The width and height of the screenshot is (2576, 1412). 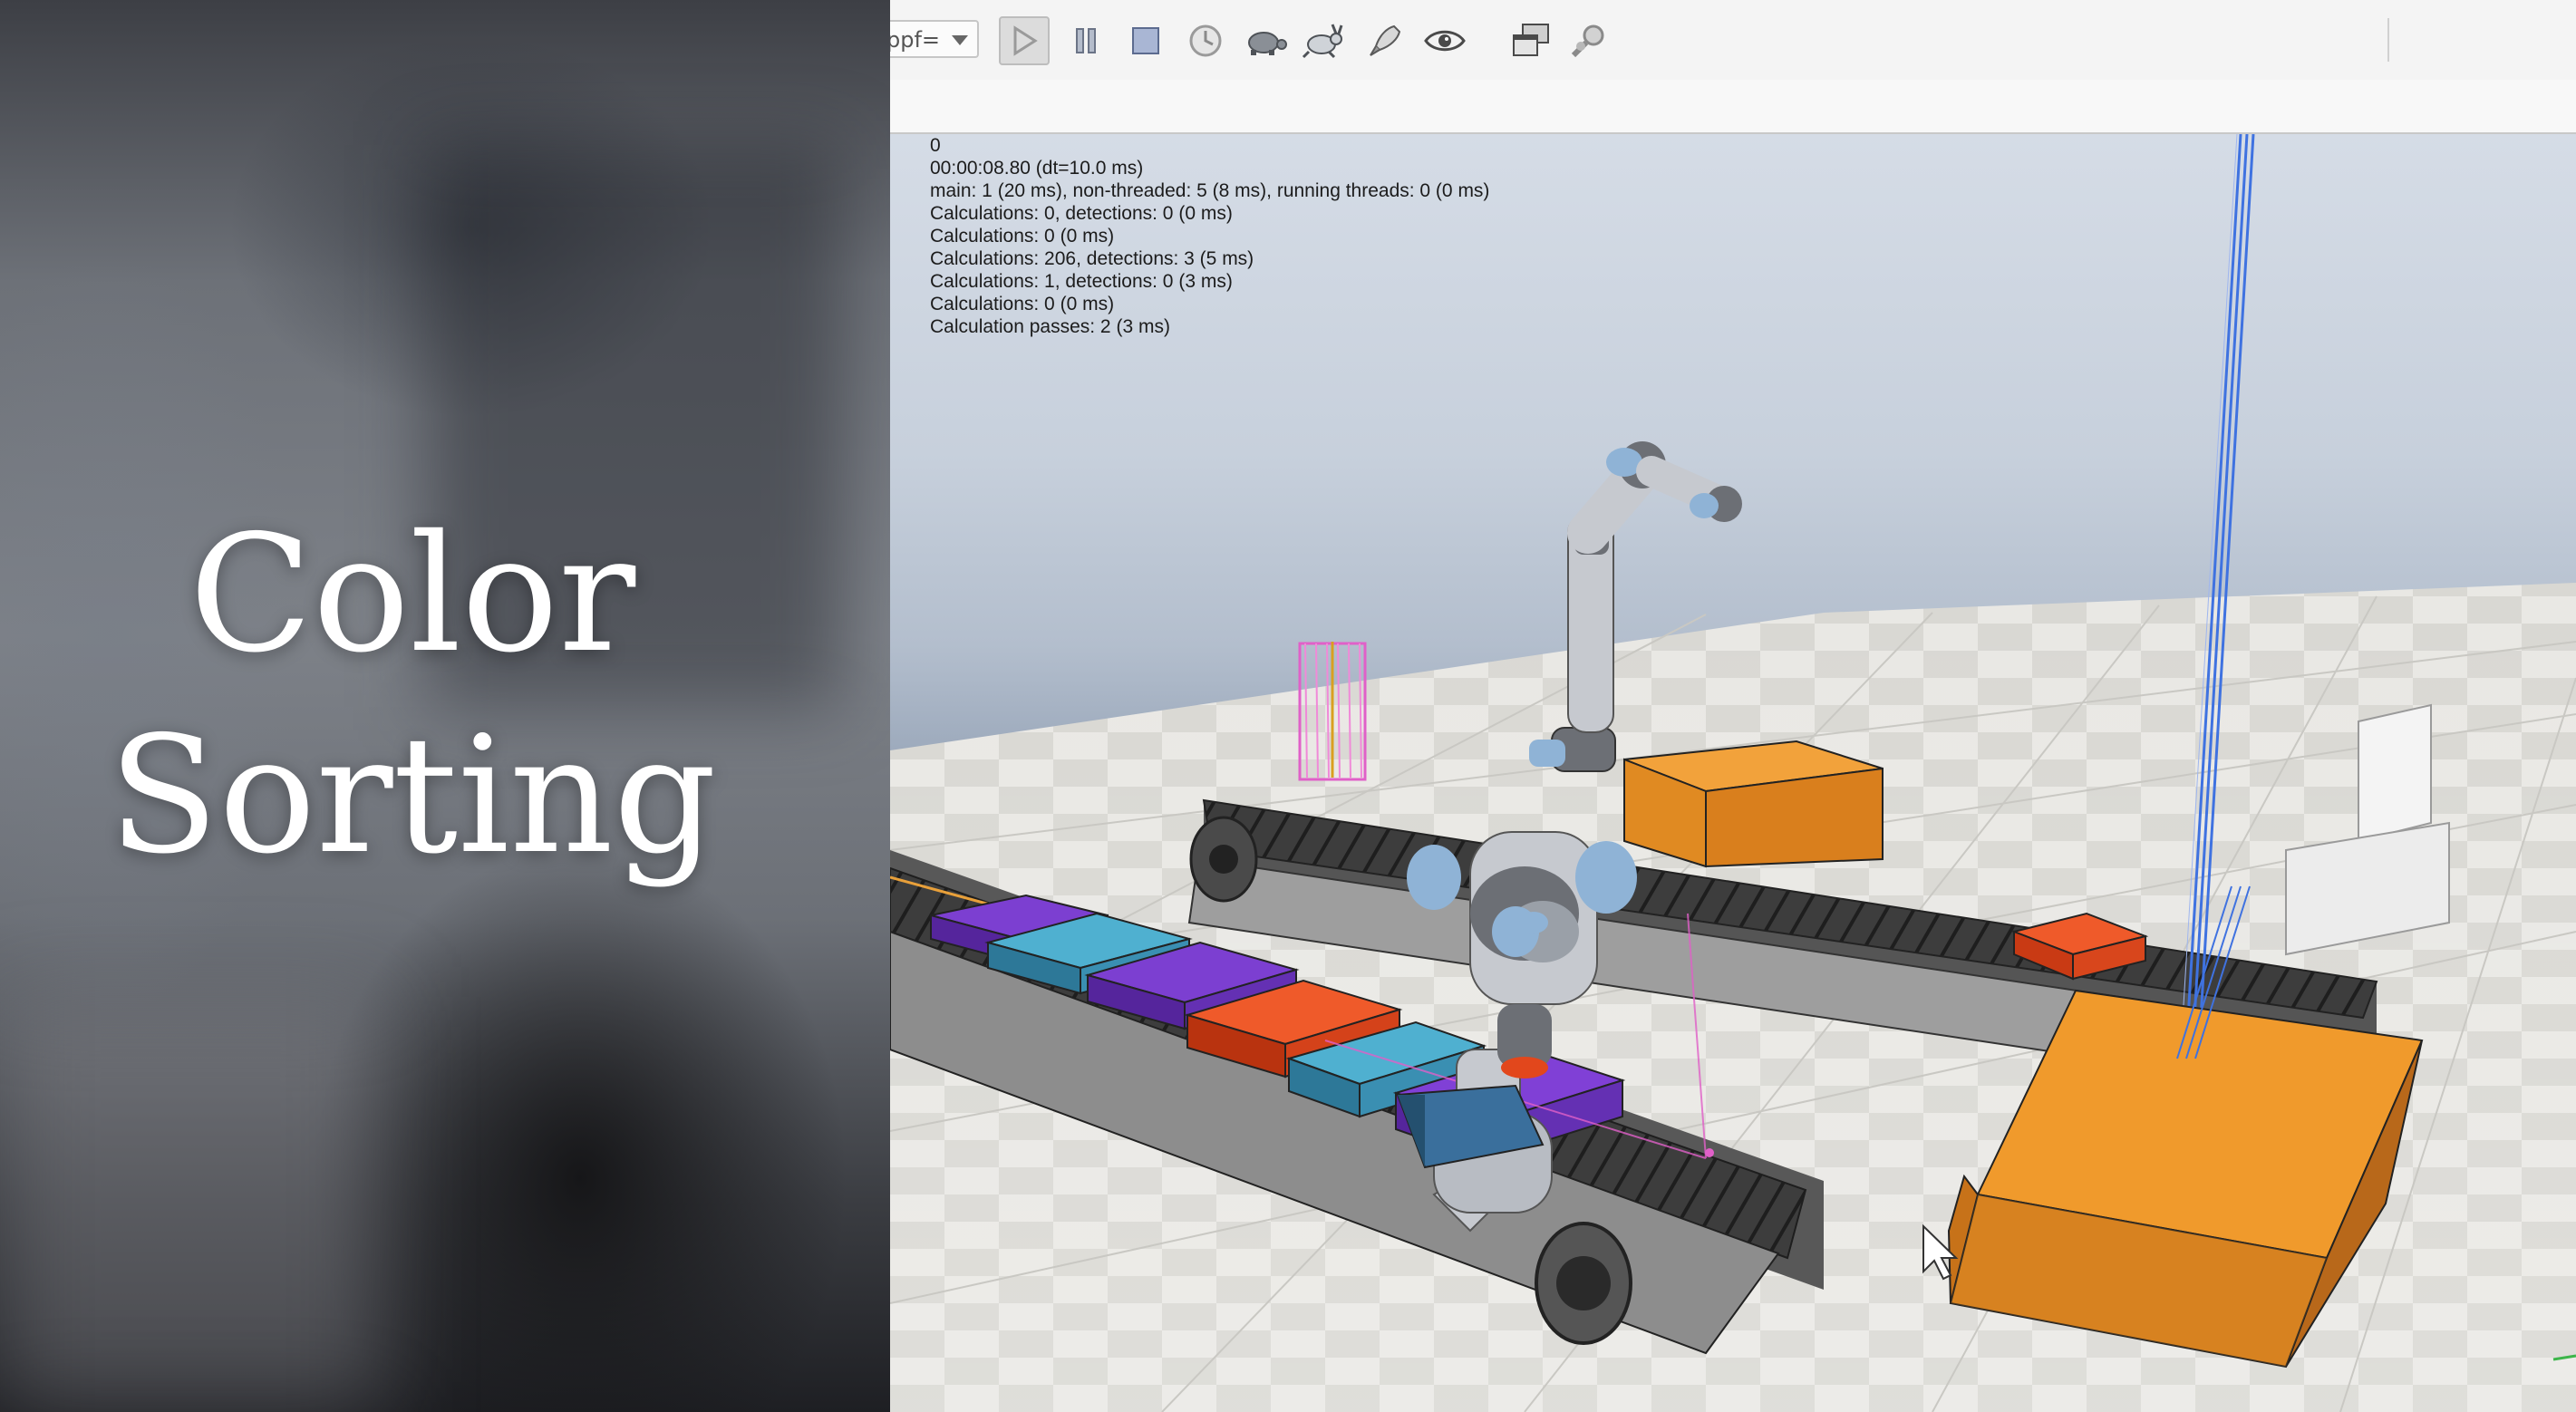 What do you see at coordinates (1081, 282) in the screenshot?
I see `info-line: Calculations: 1, detections: 0 (3 ms)` at bounding box center [1081, 282].